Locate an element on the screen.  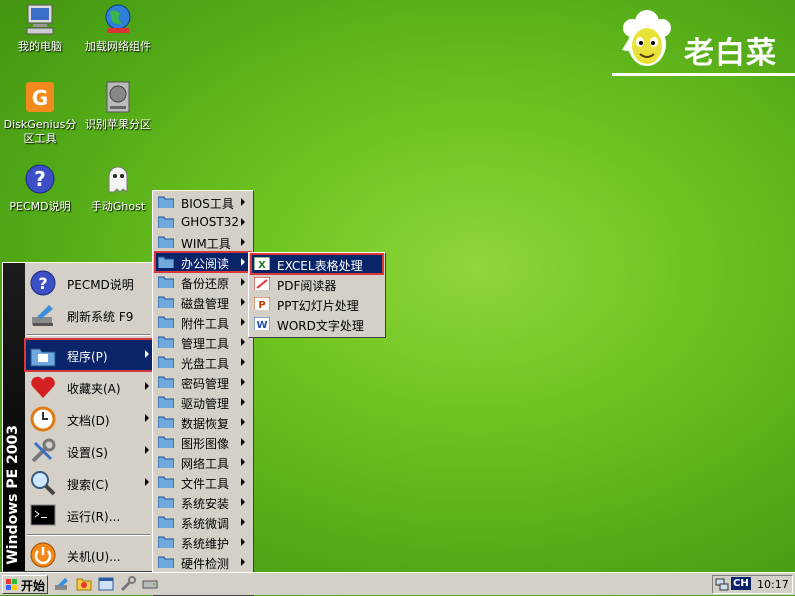
globe-network-icon is located at coordinates (118, 19).